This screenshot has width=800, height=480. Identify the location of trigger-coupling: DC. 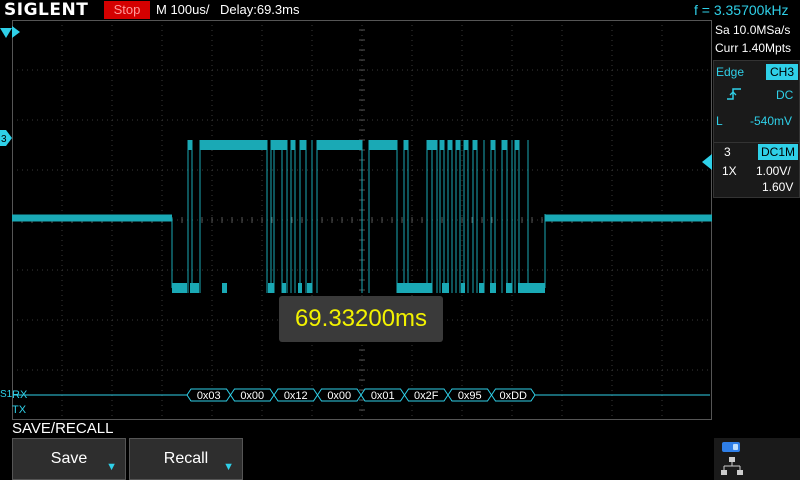
(785, 95).